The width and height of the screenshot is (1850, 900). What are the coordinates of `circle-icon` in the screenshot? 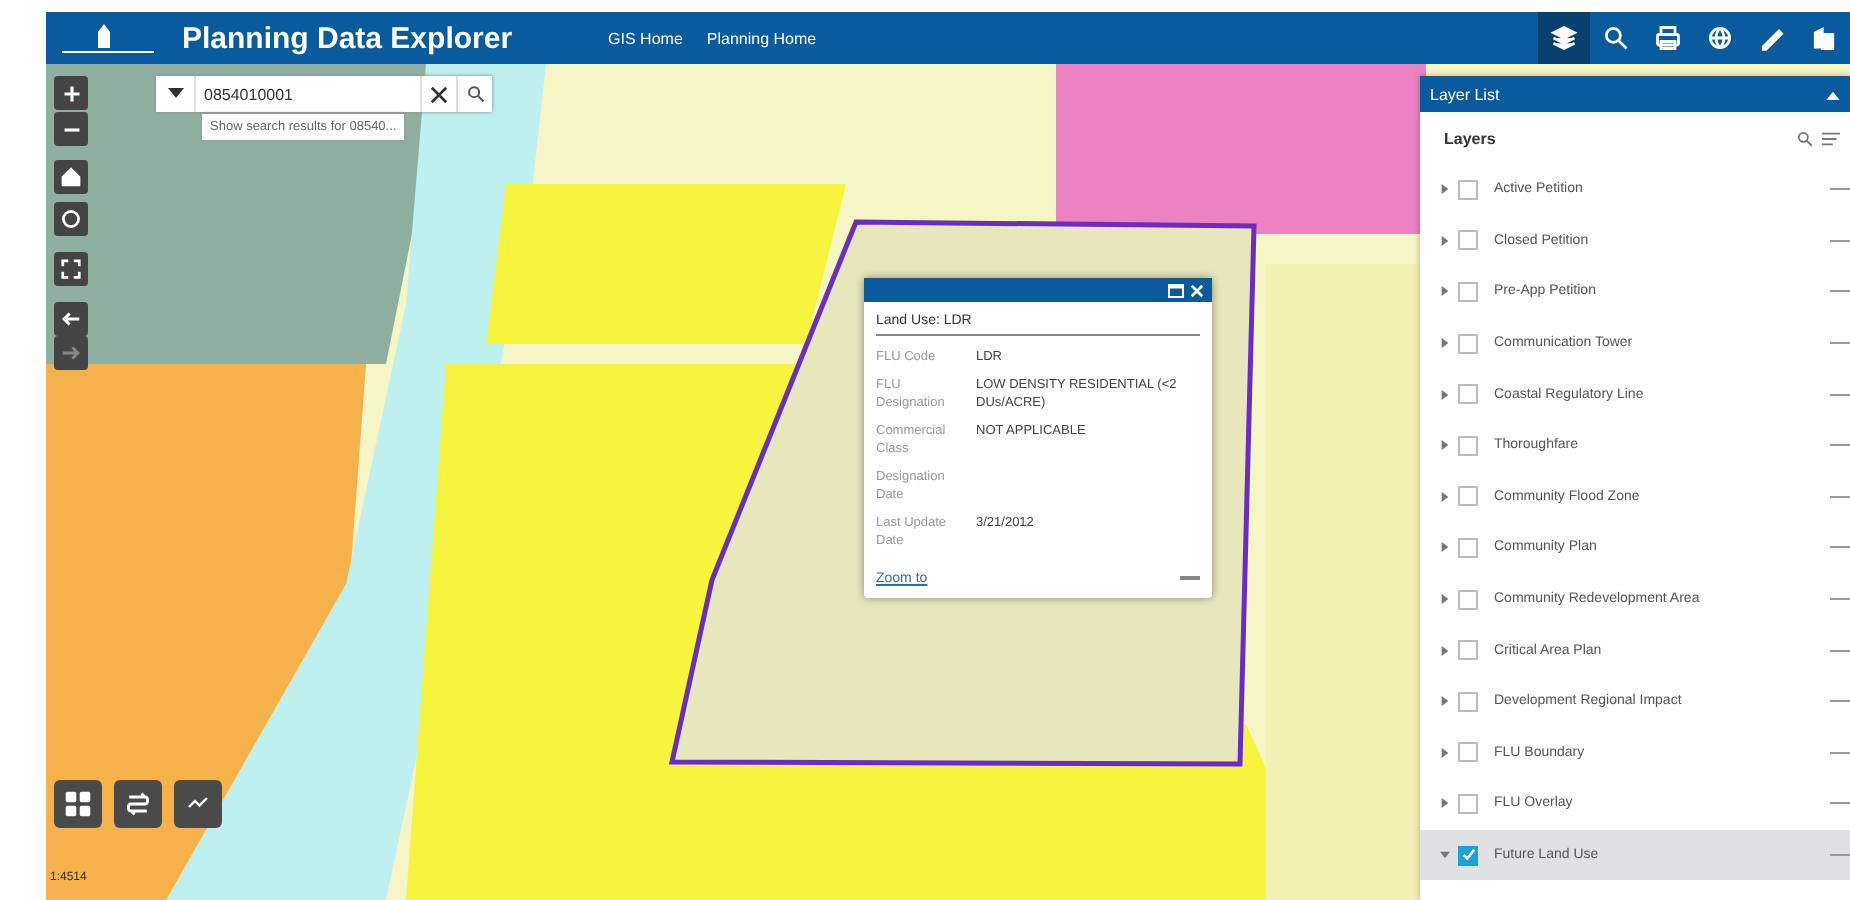 It's located at (71, 219).